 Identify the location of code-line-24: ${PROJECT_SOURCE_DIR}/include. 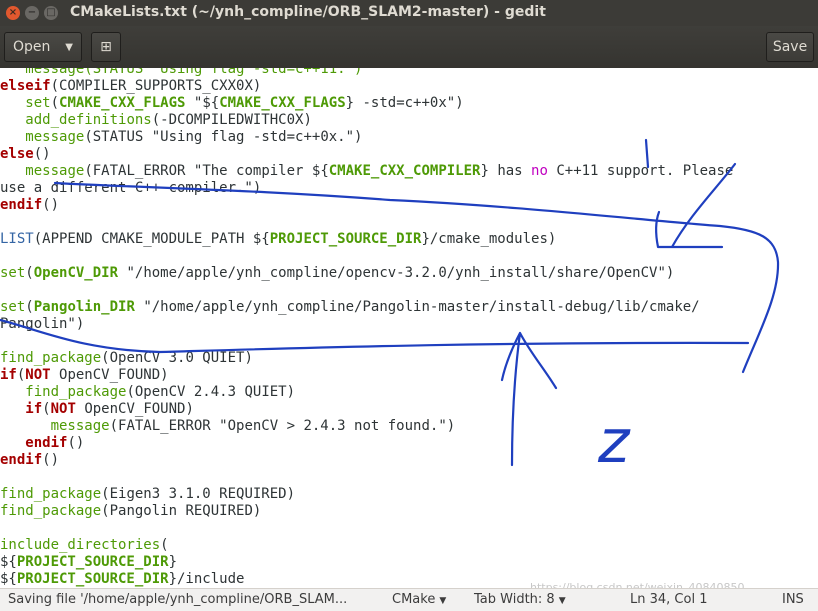
(122, 579).